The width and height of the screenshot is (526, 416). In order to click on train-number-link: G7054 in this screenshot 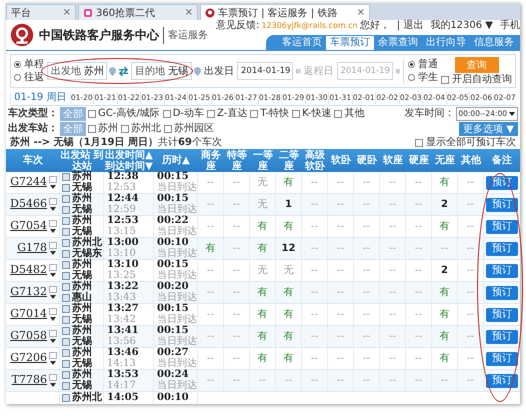, I will do `click(28, 226)`.